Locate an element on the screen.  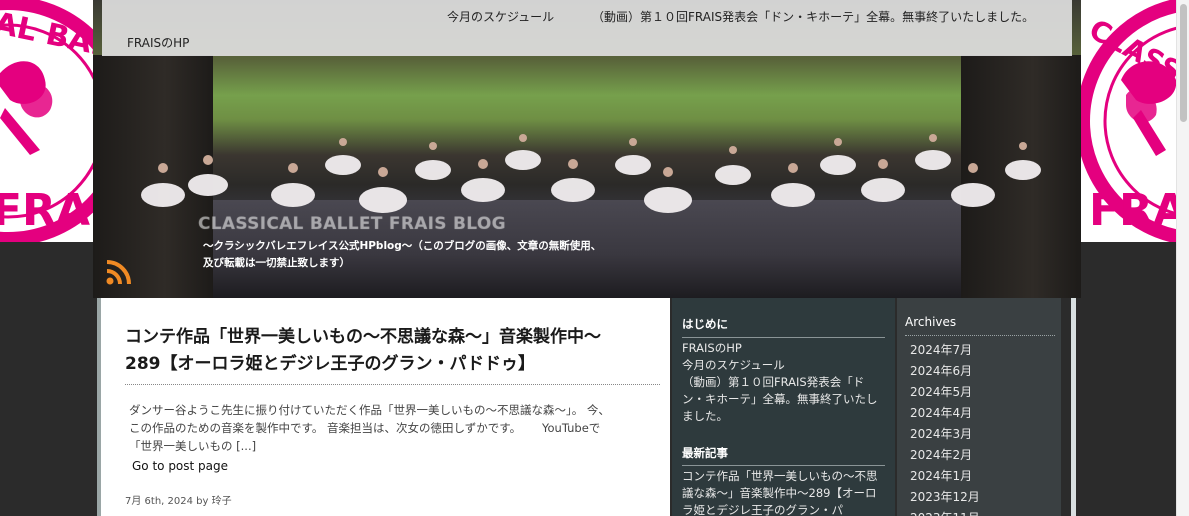
archive-link-2024-01: 2024年1月 is located at coordinates (945, 476).